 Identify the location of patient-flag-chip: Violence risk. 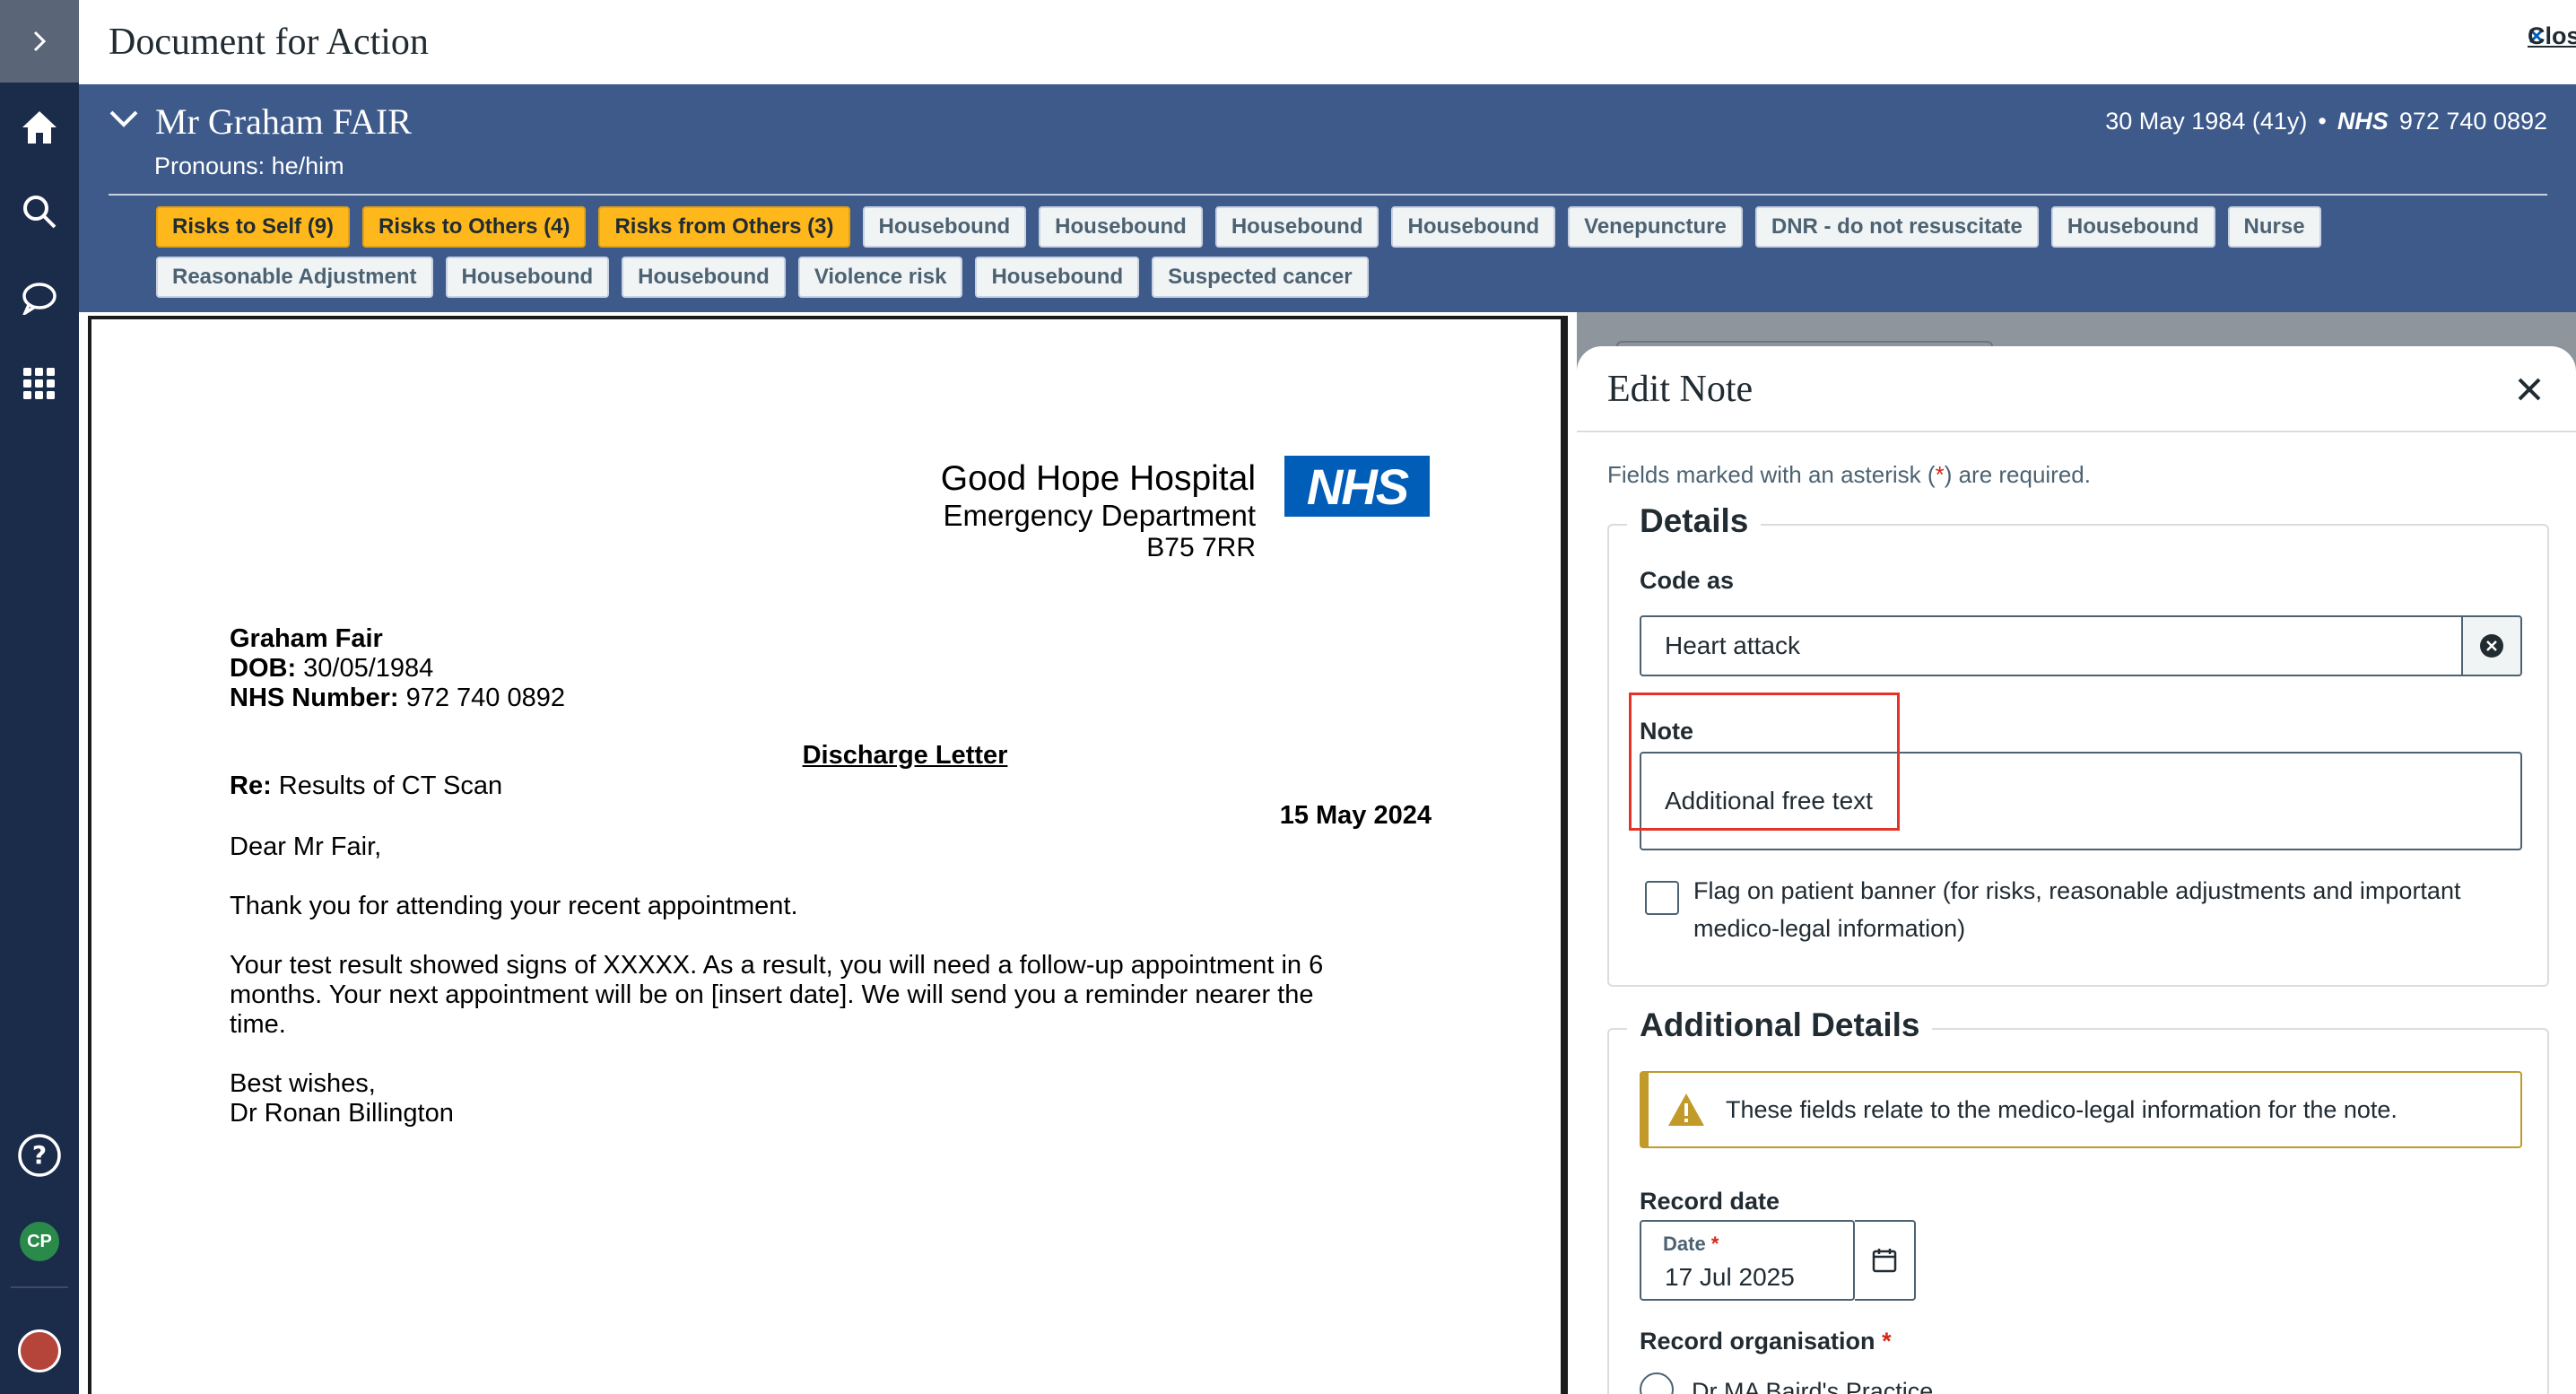
(880, 277).